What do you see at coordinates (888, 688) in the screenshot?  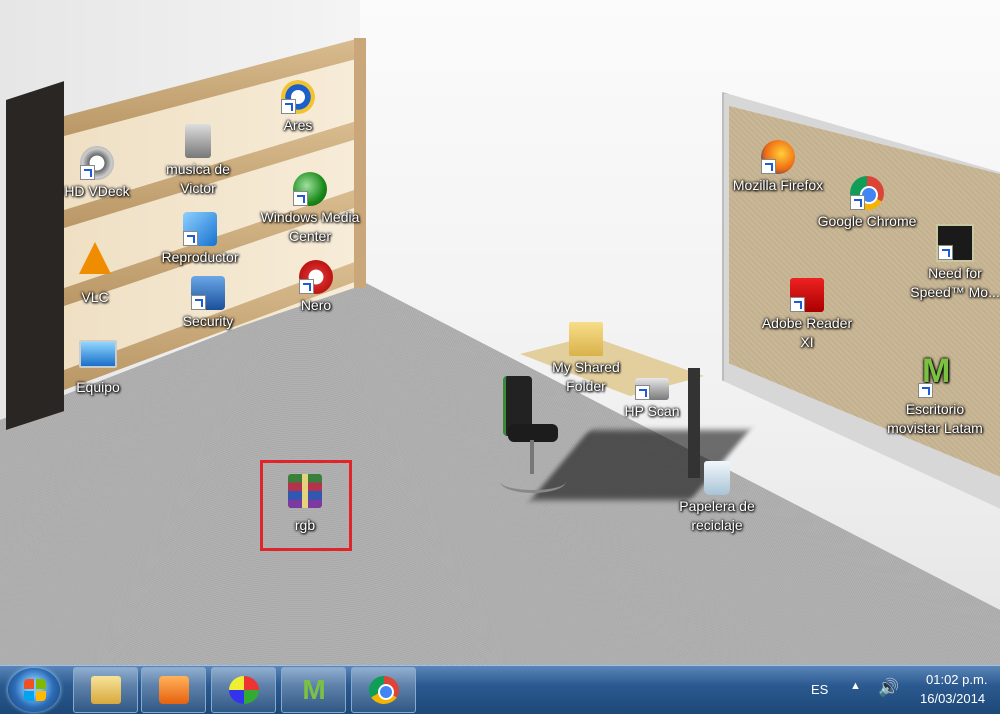 I see `volume-icon: 🔊` at bounding box center [888, 688].